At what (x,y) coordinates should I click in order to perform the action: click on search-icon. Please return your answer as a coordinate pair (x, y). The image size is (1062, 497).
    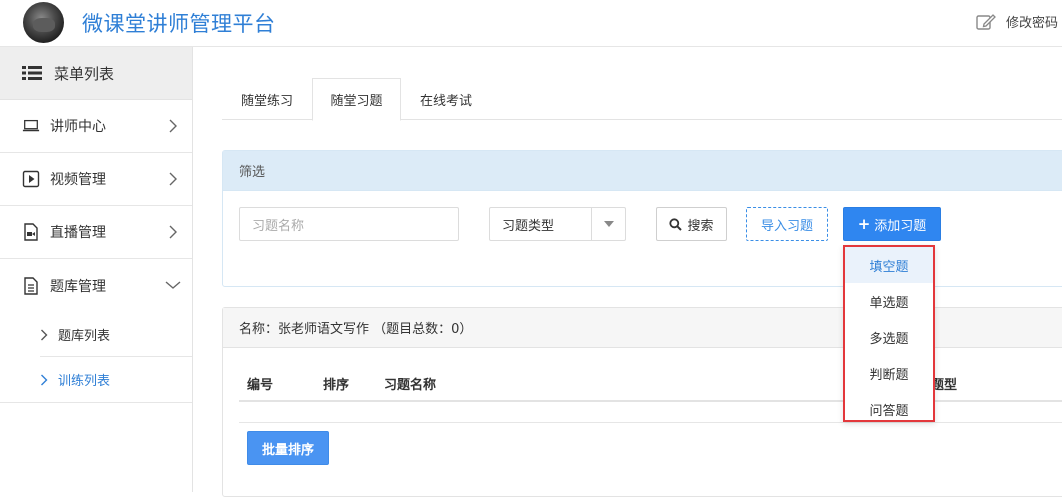
    Looking at the image, I should click on (676, 224).